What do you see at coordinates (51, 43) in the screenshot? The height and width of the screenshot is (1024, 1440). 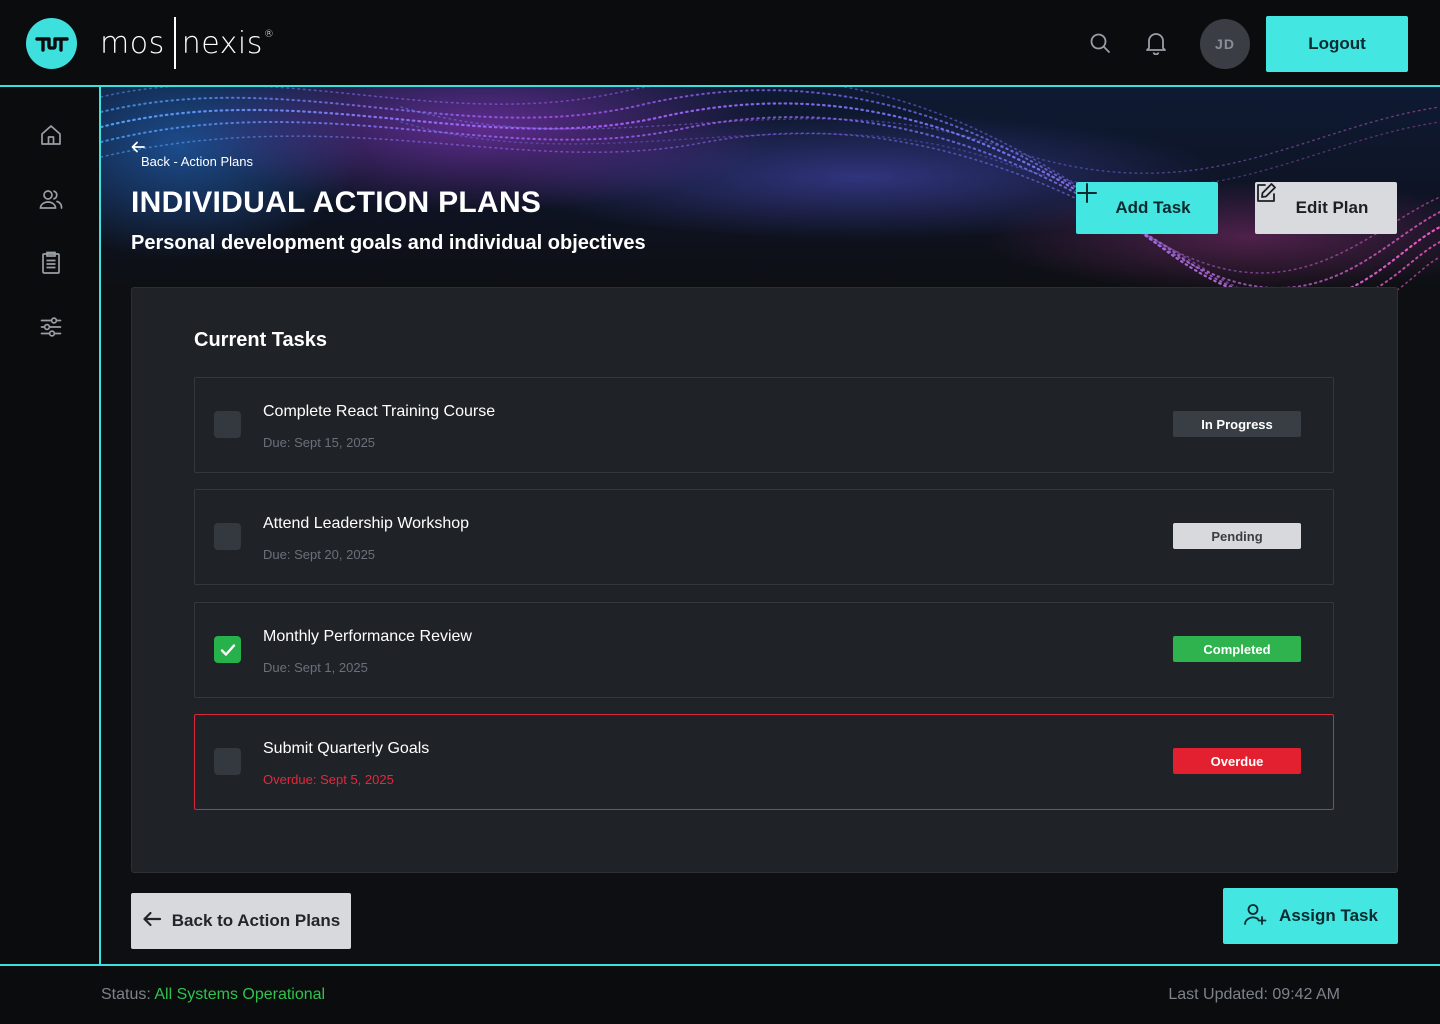 I see `brand-logo-icon` at bounding box center [51, 43].